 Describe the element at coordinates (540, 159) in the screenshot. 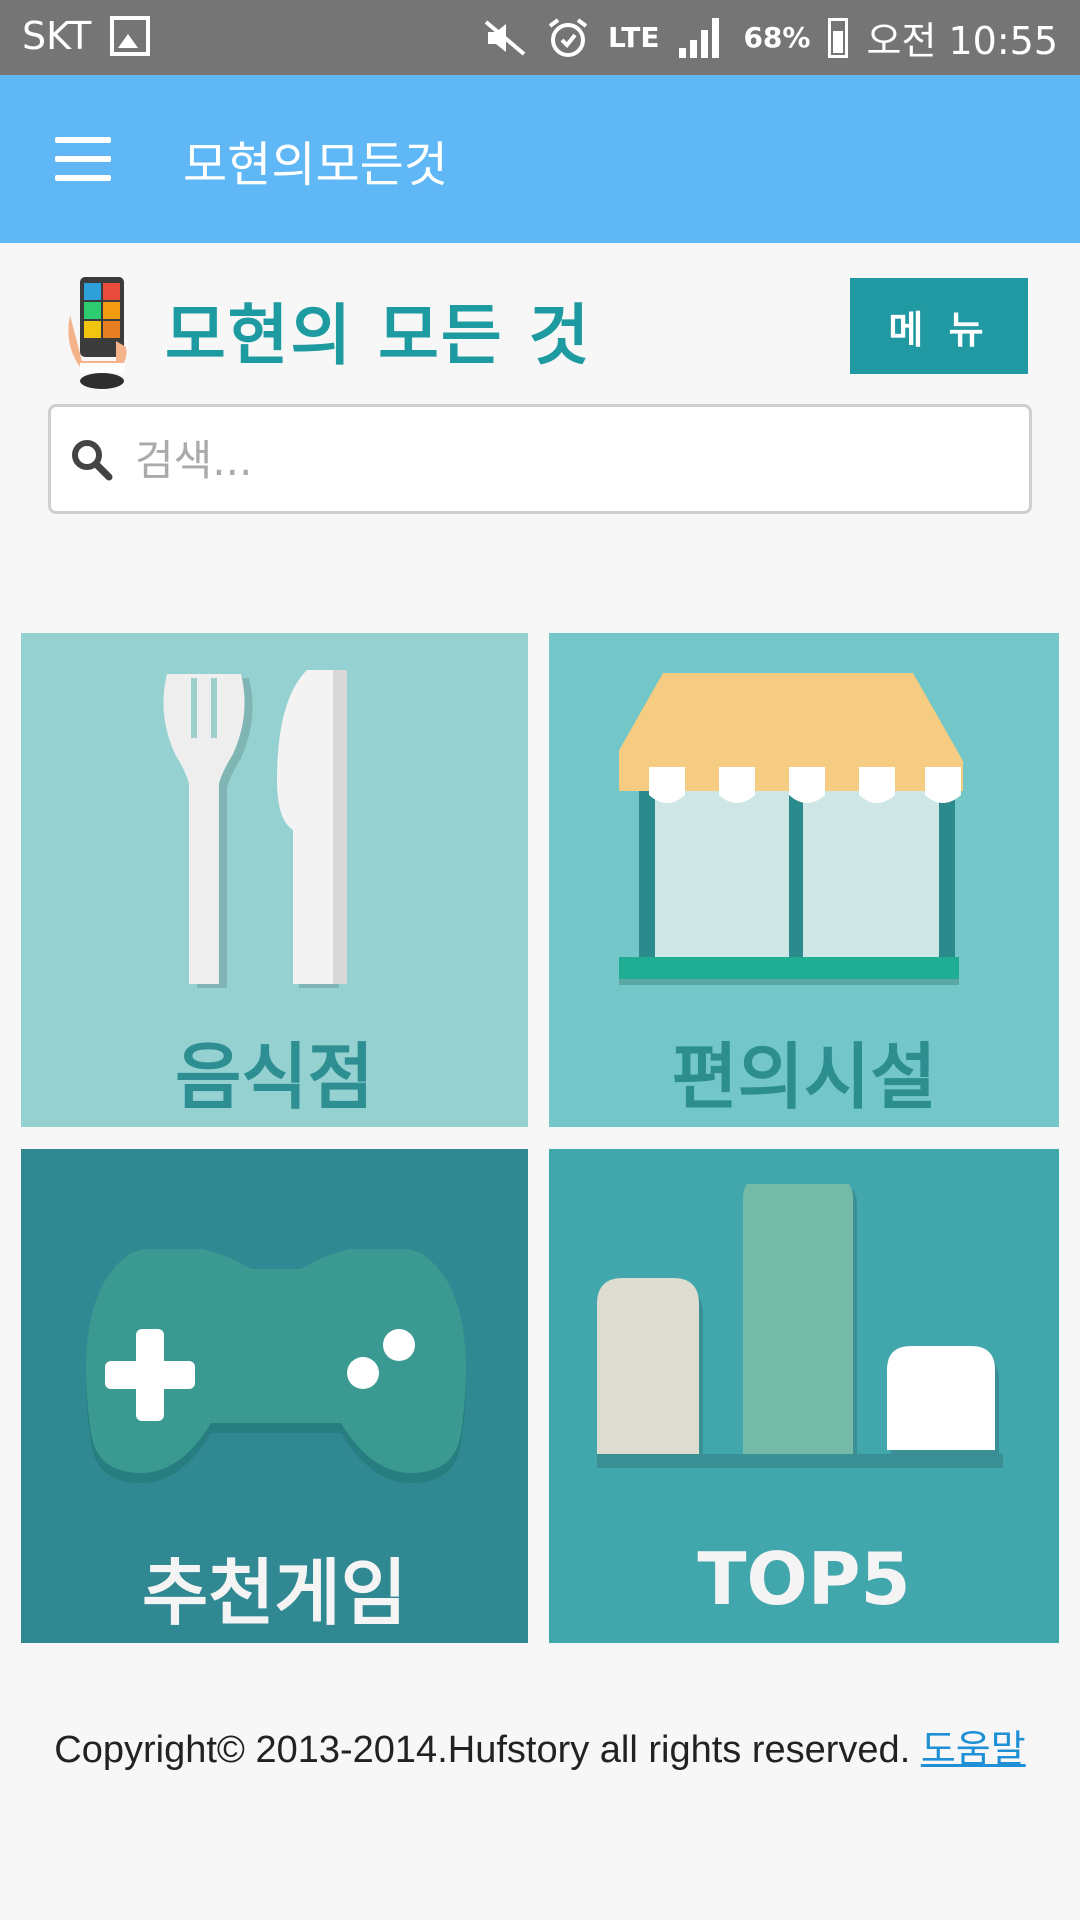

I see `app-bar: 모현의모든것` at that location.